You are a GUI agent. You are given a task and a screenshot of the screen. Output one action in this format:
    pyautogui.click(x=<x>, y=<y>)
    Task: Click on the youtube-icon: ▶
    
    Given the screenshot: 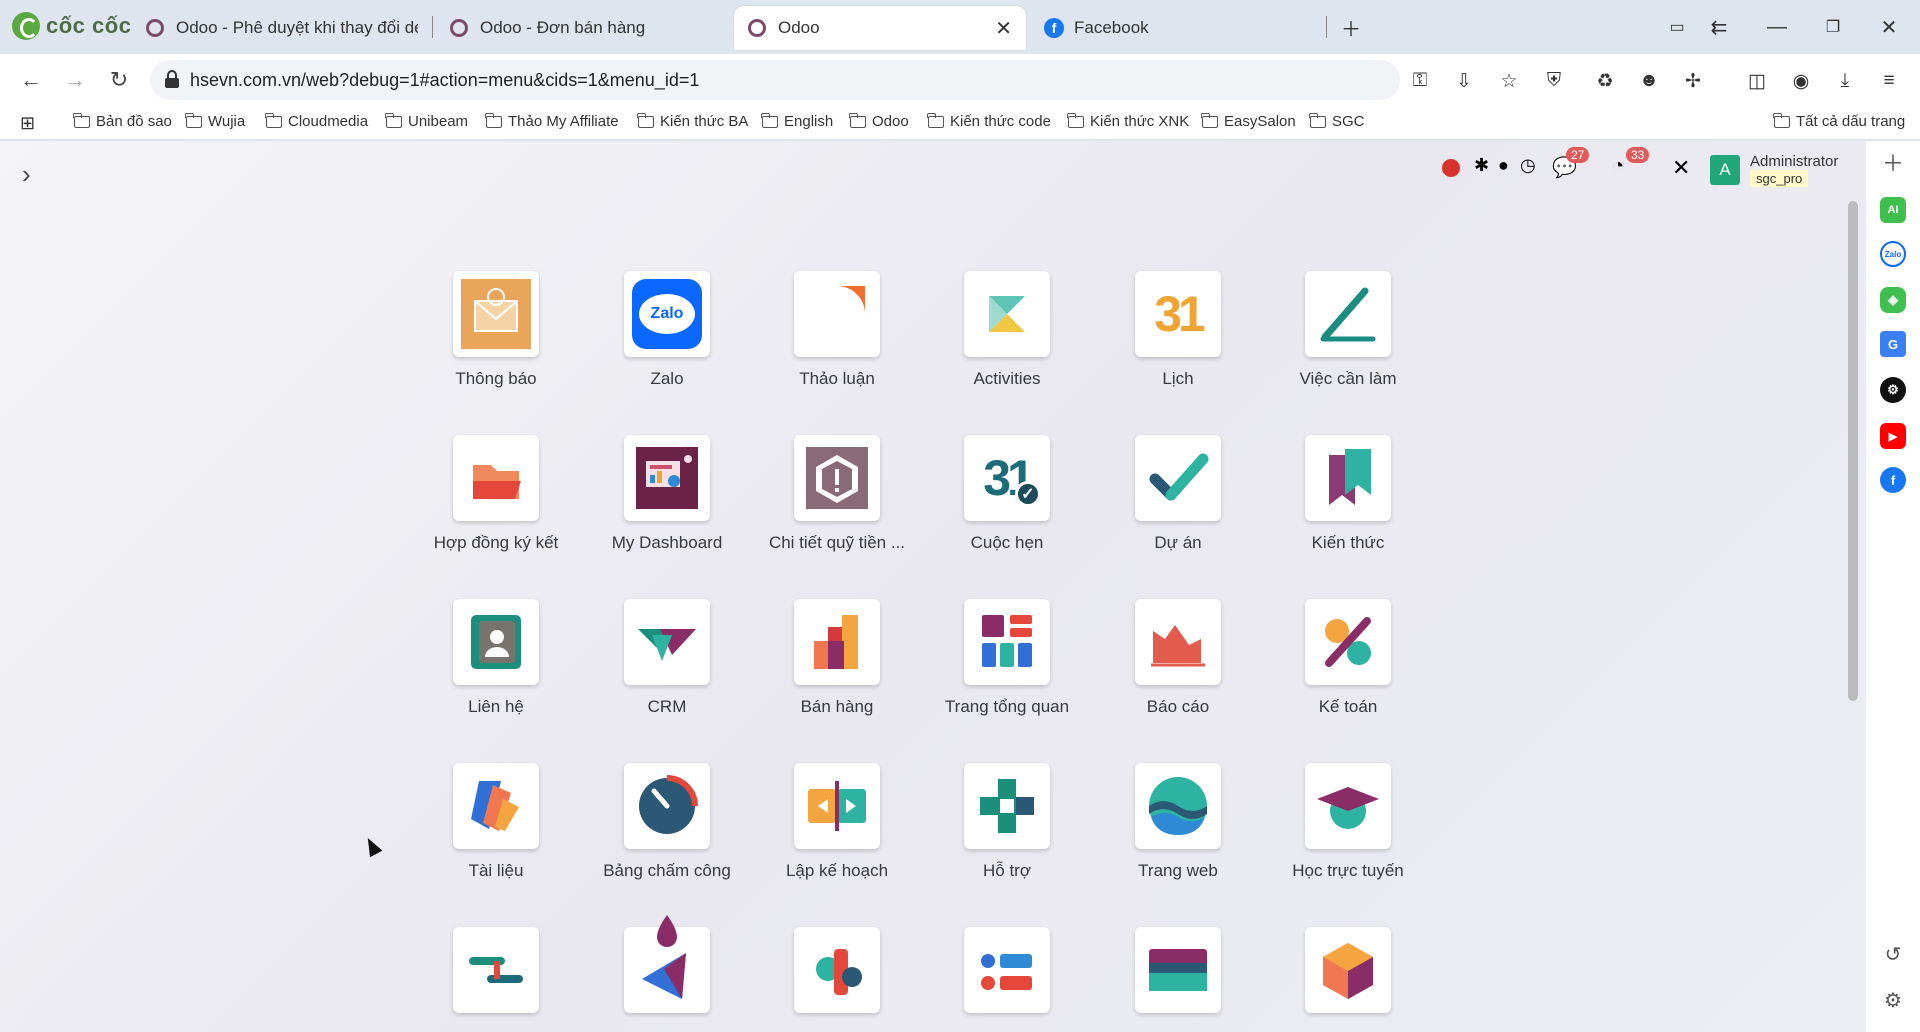 What is the action you would take?
    pyautogui.click(x=1893, y=436)
    